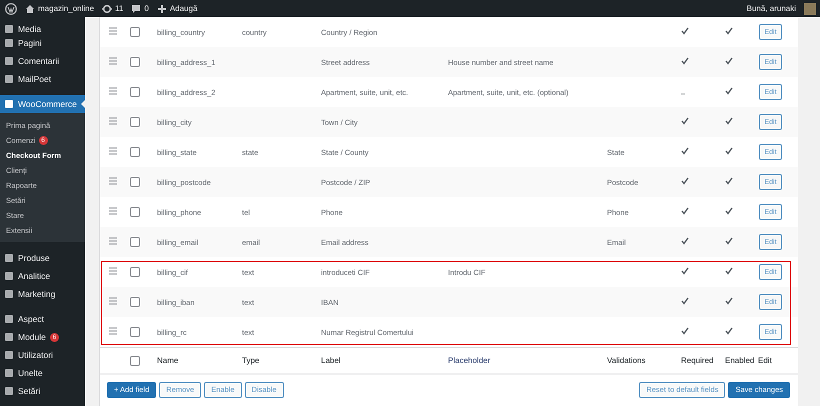  What do you see at coordinates (740, 360) in the screenshot?
I see `column-header: Enabled` at bounding box center [740, 360].